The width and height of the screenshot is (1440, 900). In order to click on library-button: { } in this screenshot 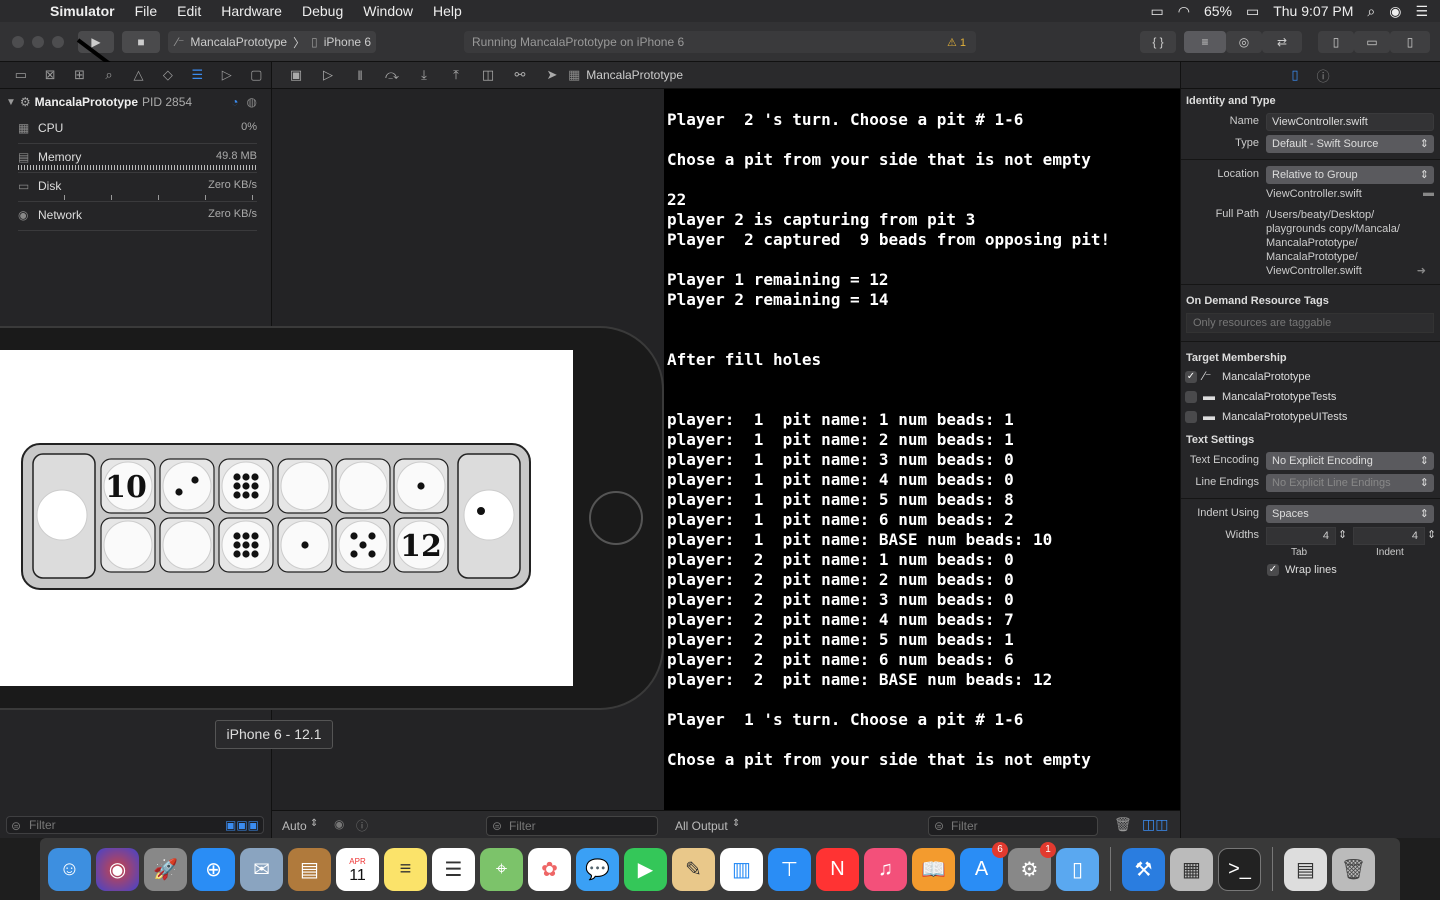, I will do `click(1158, 42)`.